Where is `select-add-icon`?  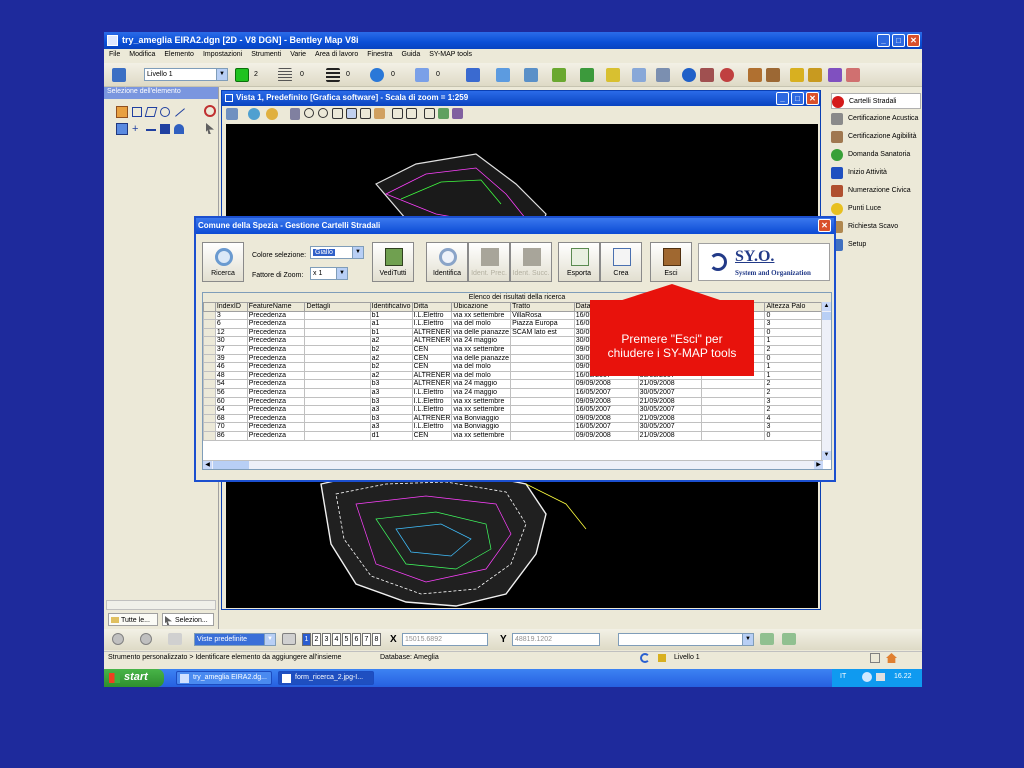 select-add-icon is located at coordinates (122, 129).